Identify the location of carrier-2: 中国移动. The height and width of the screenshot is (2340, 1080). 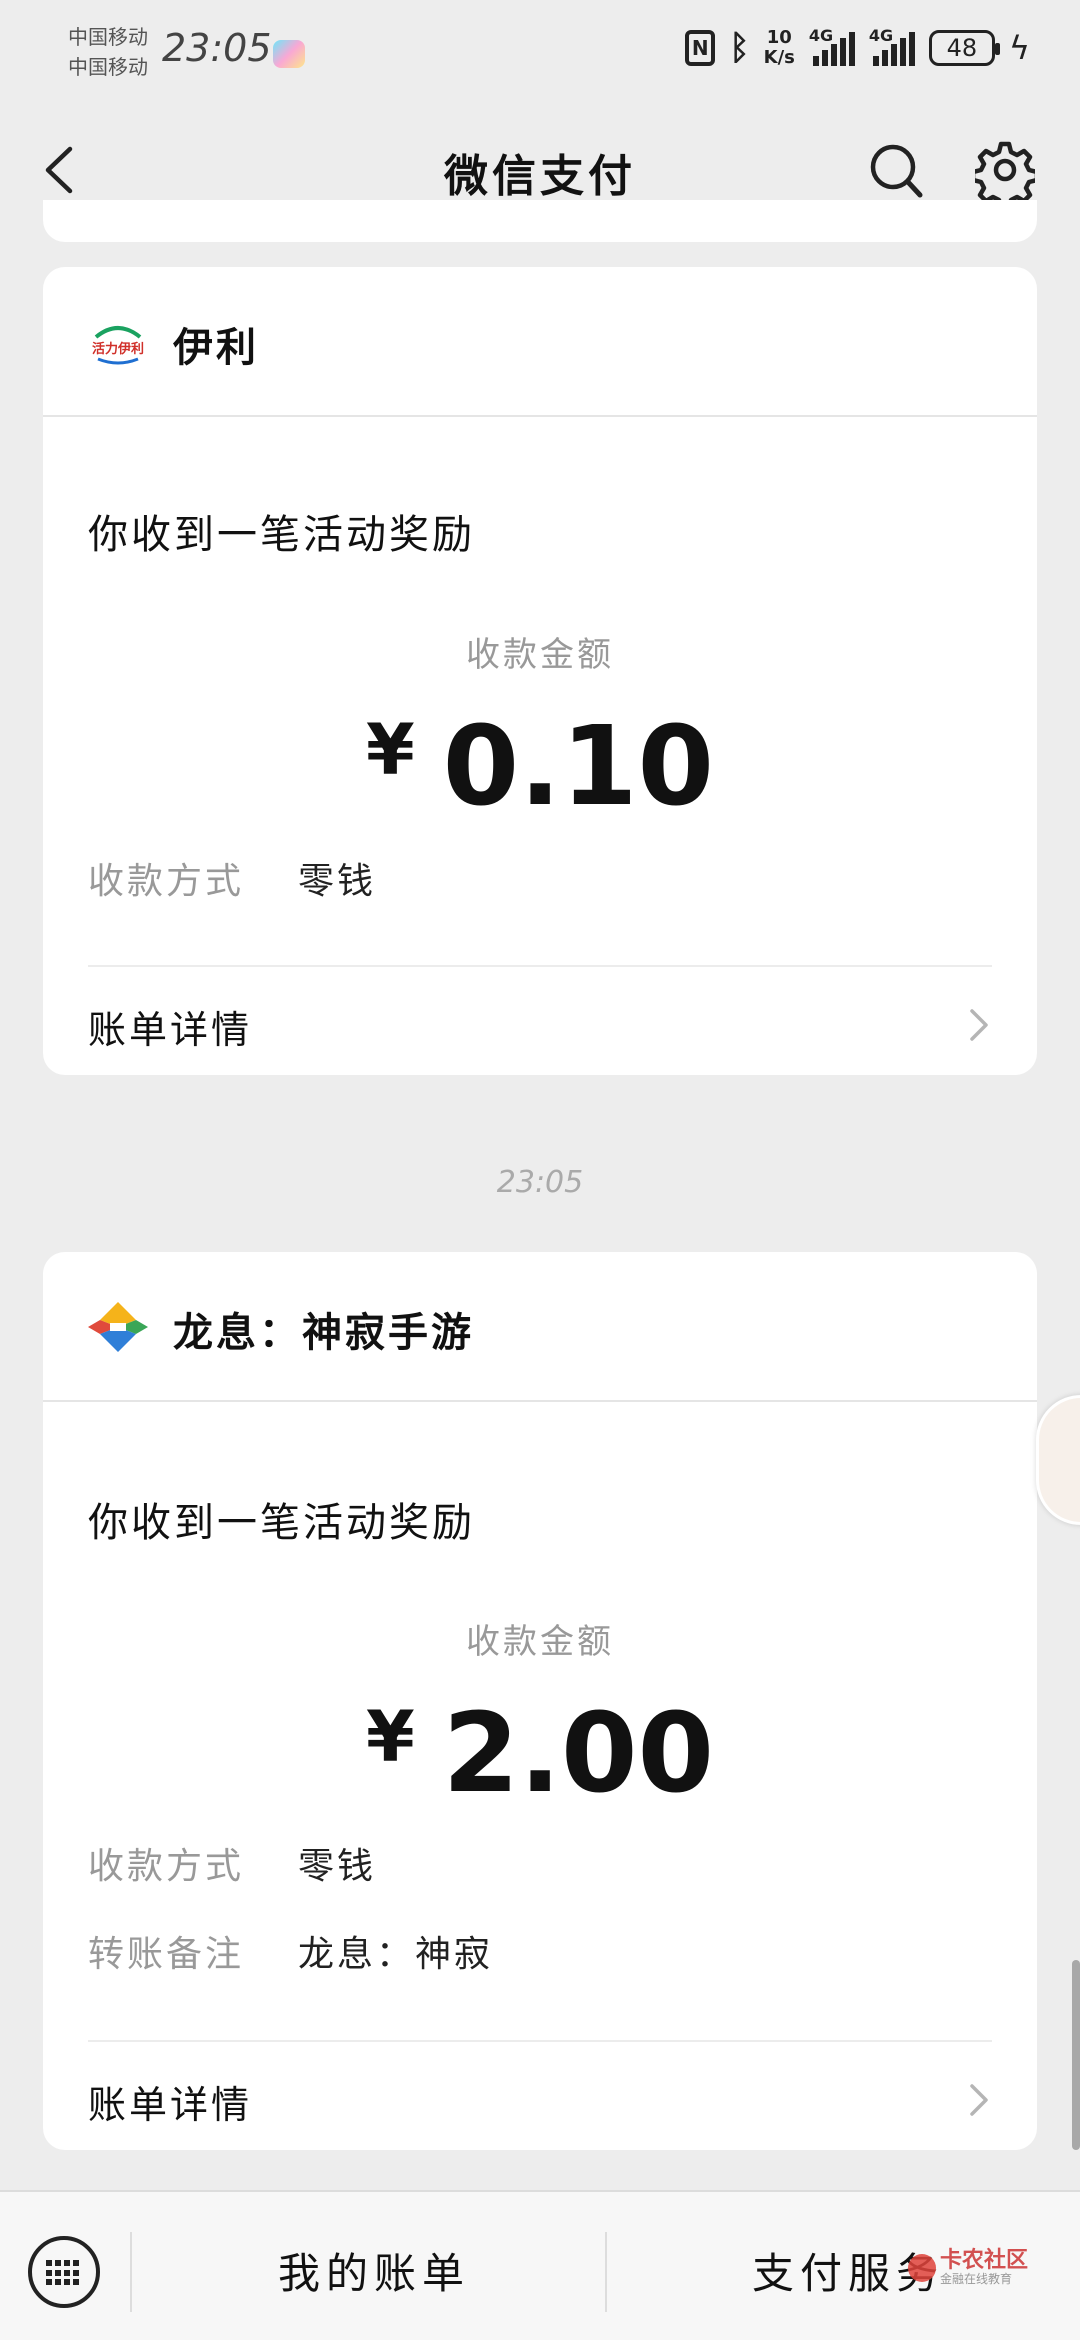
(108, 67).